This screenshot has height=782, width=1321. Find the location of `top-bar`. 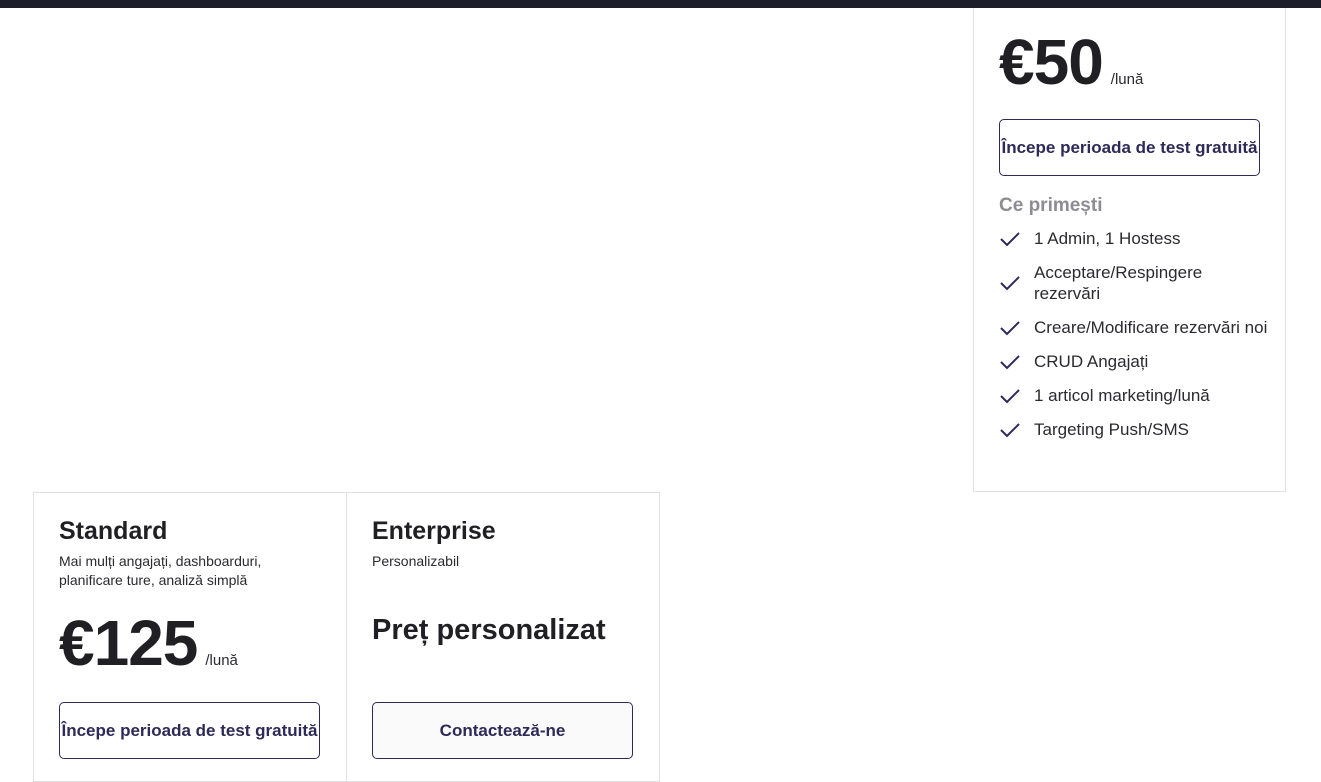

top-bar is located at coordinates (660, 4).